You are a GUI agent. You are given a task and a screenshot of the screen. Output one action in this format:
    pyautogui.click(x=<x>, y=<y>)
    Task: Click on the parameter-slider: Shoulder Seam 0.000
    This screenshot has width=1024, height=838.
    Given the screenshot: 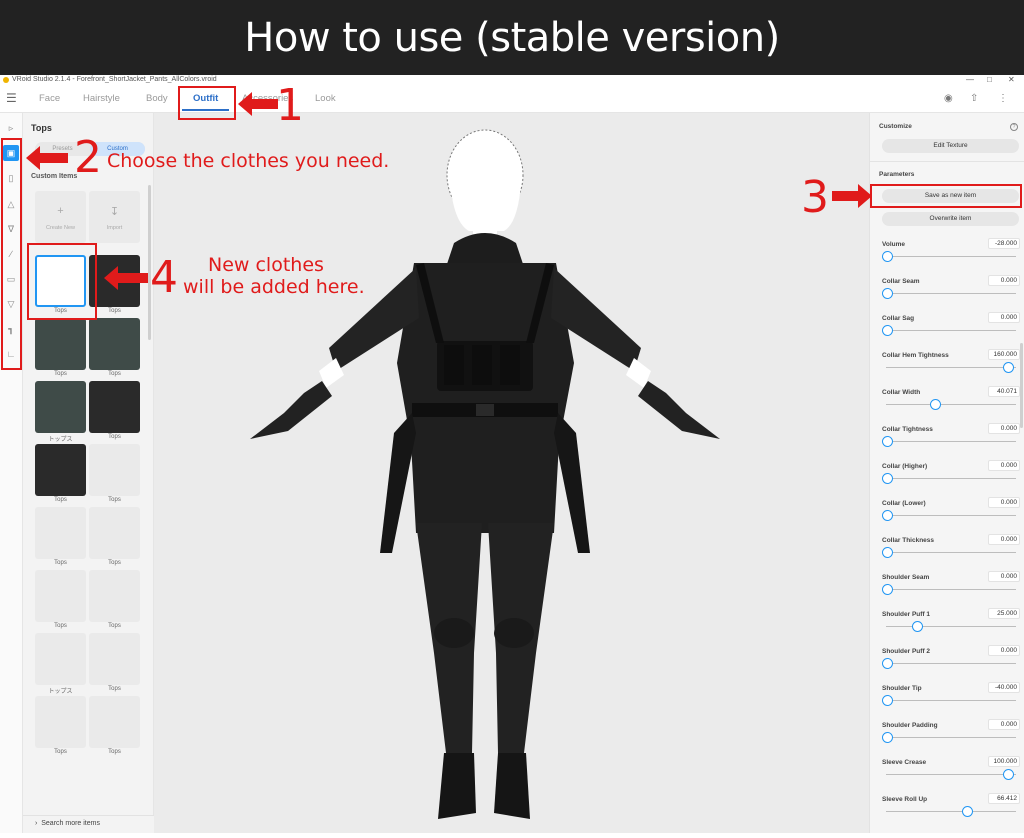 What is the action you would take?
    pyautogui.click(x=951, y=587)
    